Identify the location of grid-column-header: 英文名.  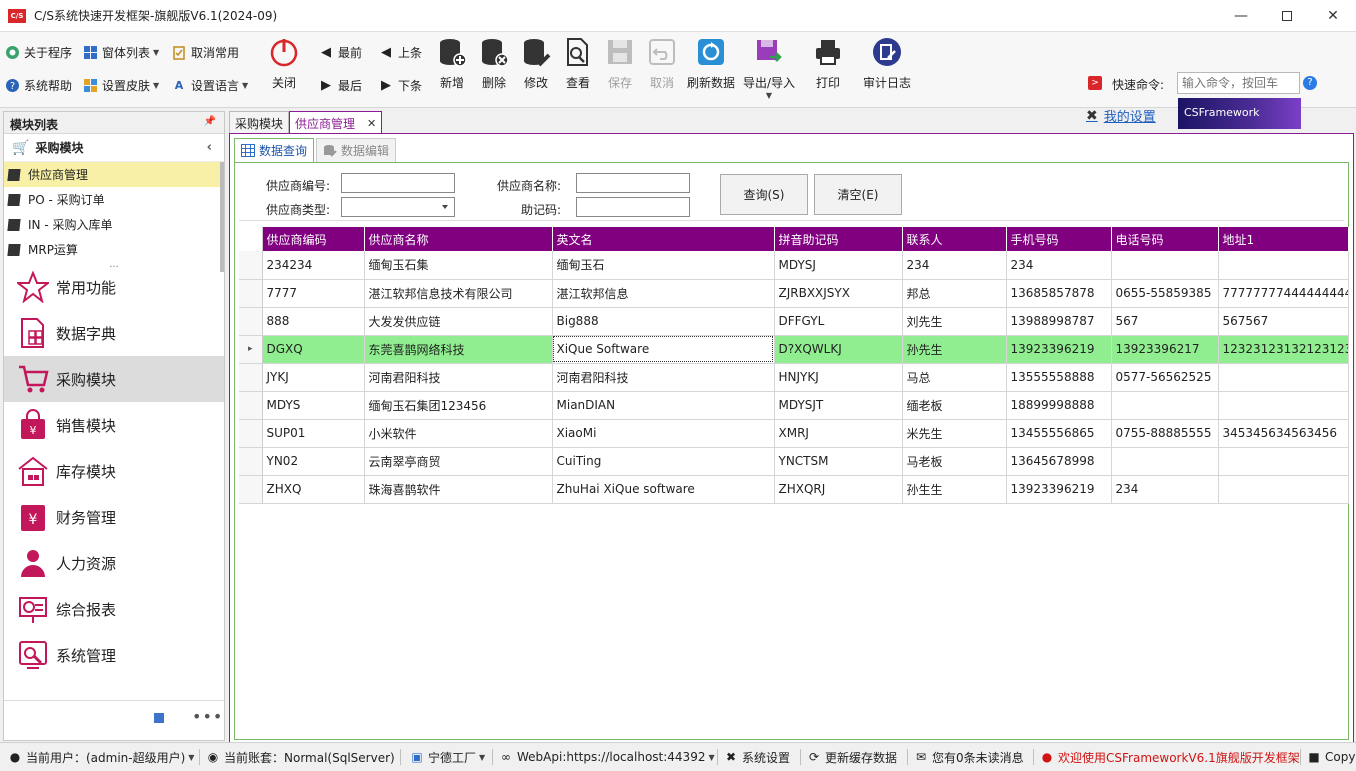
(663, 239).